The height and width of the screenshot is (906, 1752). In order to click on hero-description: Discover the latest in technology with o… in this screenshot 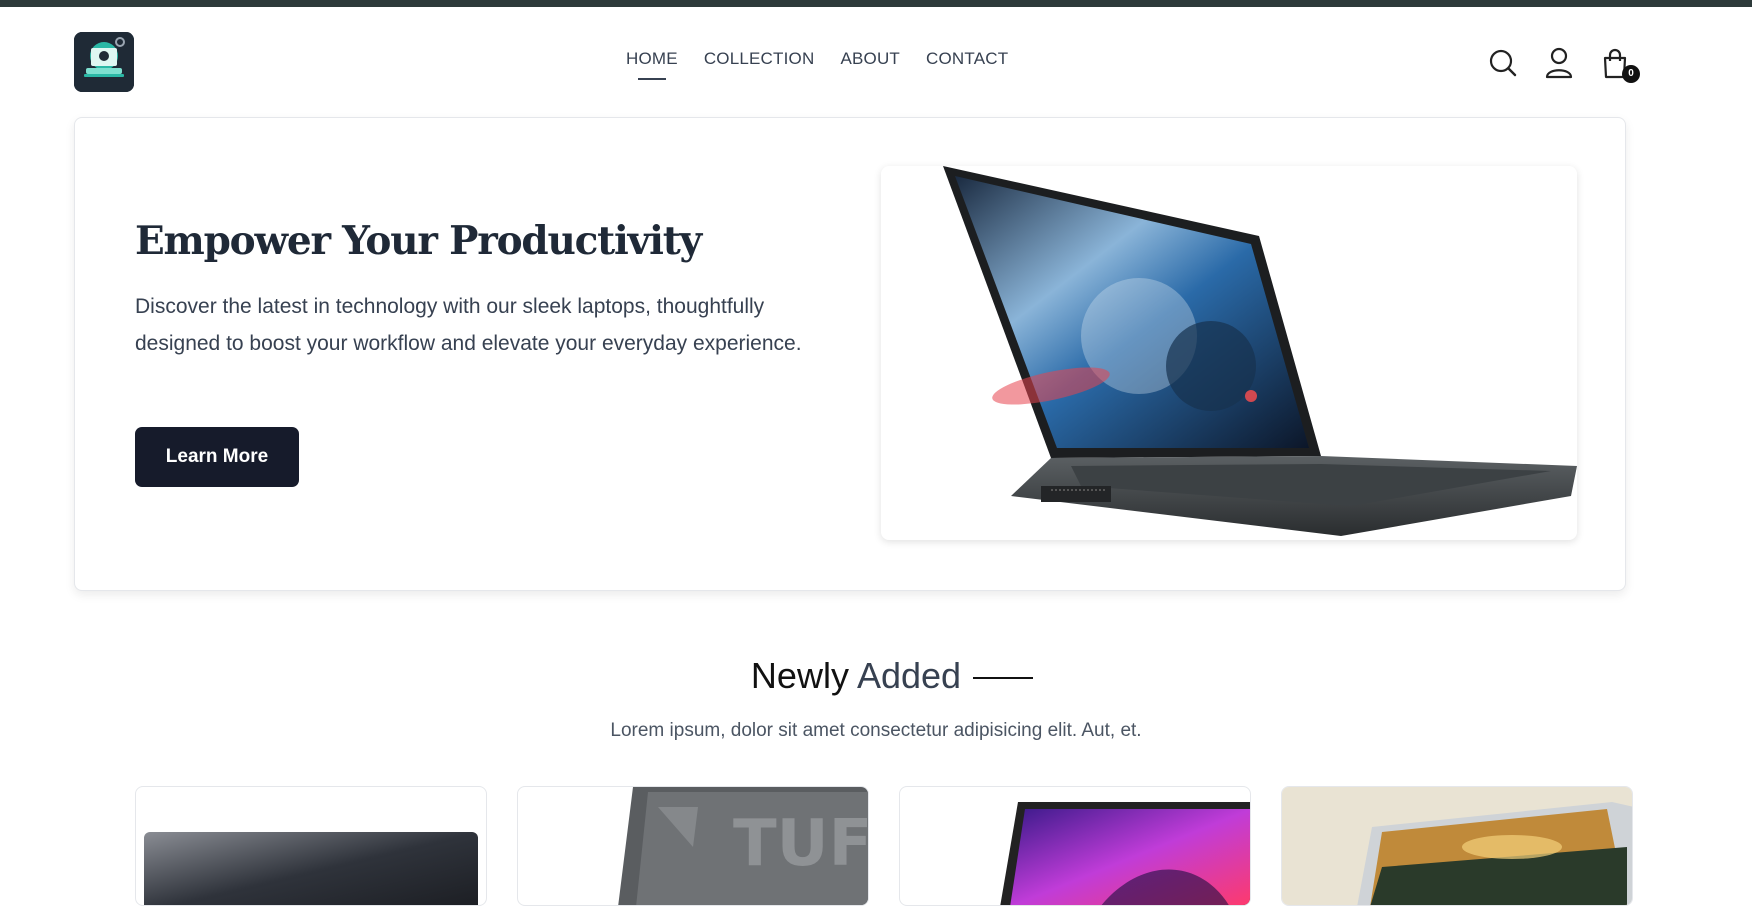, I will do `click(468, 325)`.